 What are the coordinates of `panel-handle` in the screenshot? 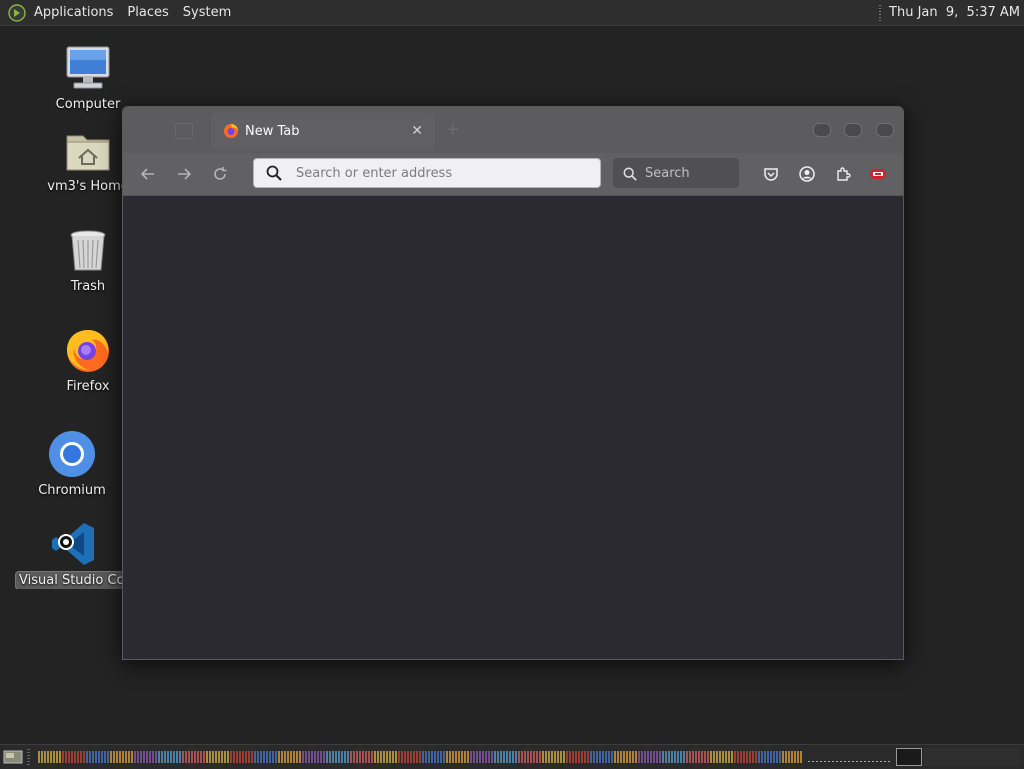 It's located at (28, 757).